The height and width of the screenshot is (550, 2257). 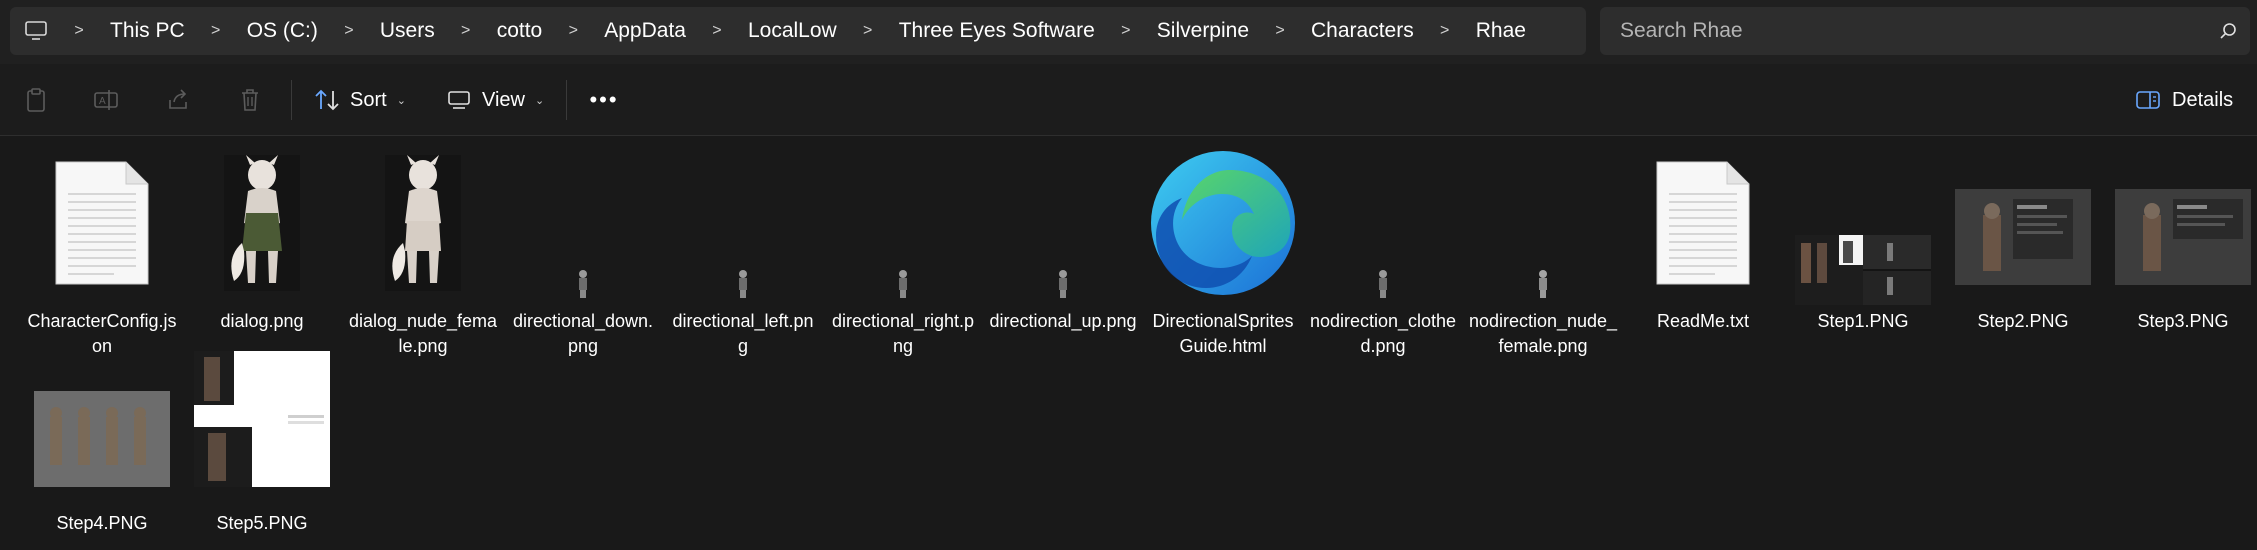 What do you see at coordinates (1863, 321) in the screenshot?
I see `file-name: Step1.PNG` at bounding box center [1863, 321].